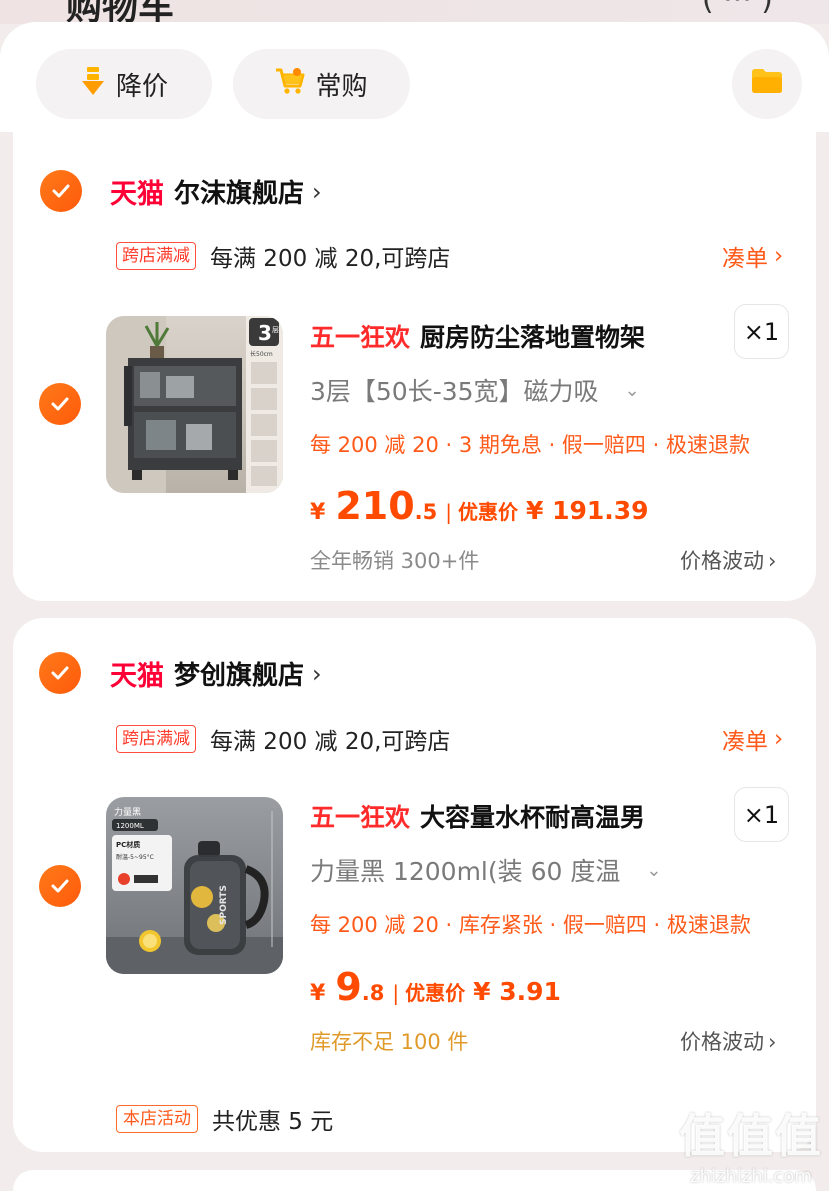 This screenshot has height=1191, width=829. I want to click on price-integer: 9, so click(348, 987).